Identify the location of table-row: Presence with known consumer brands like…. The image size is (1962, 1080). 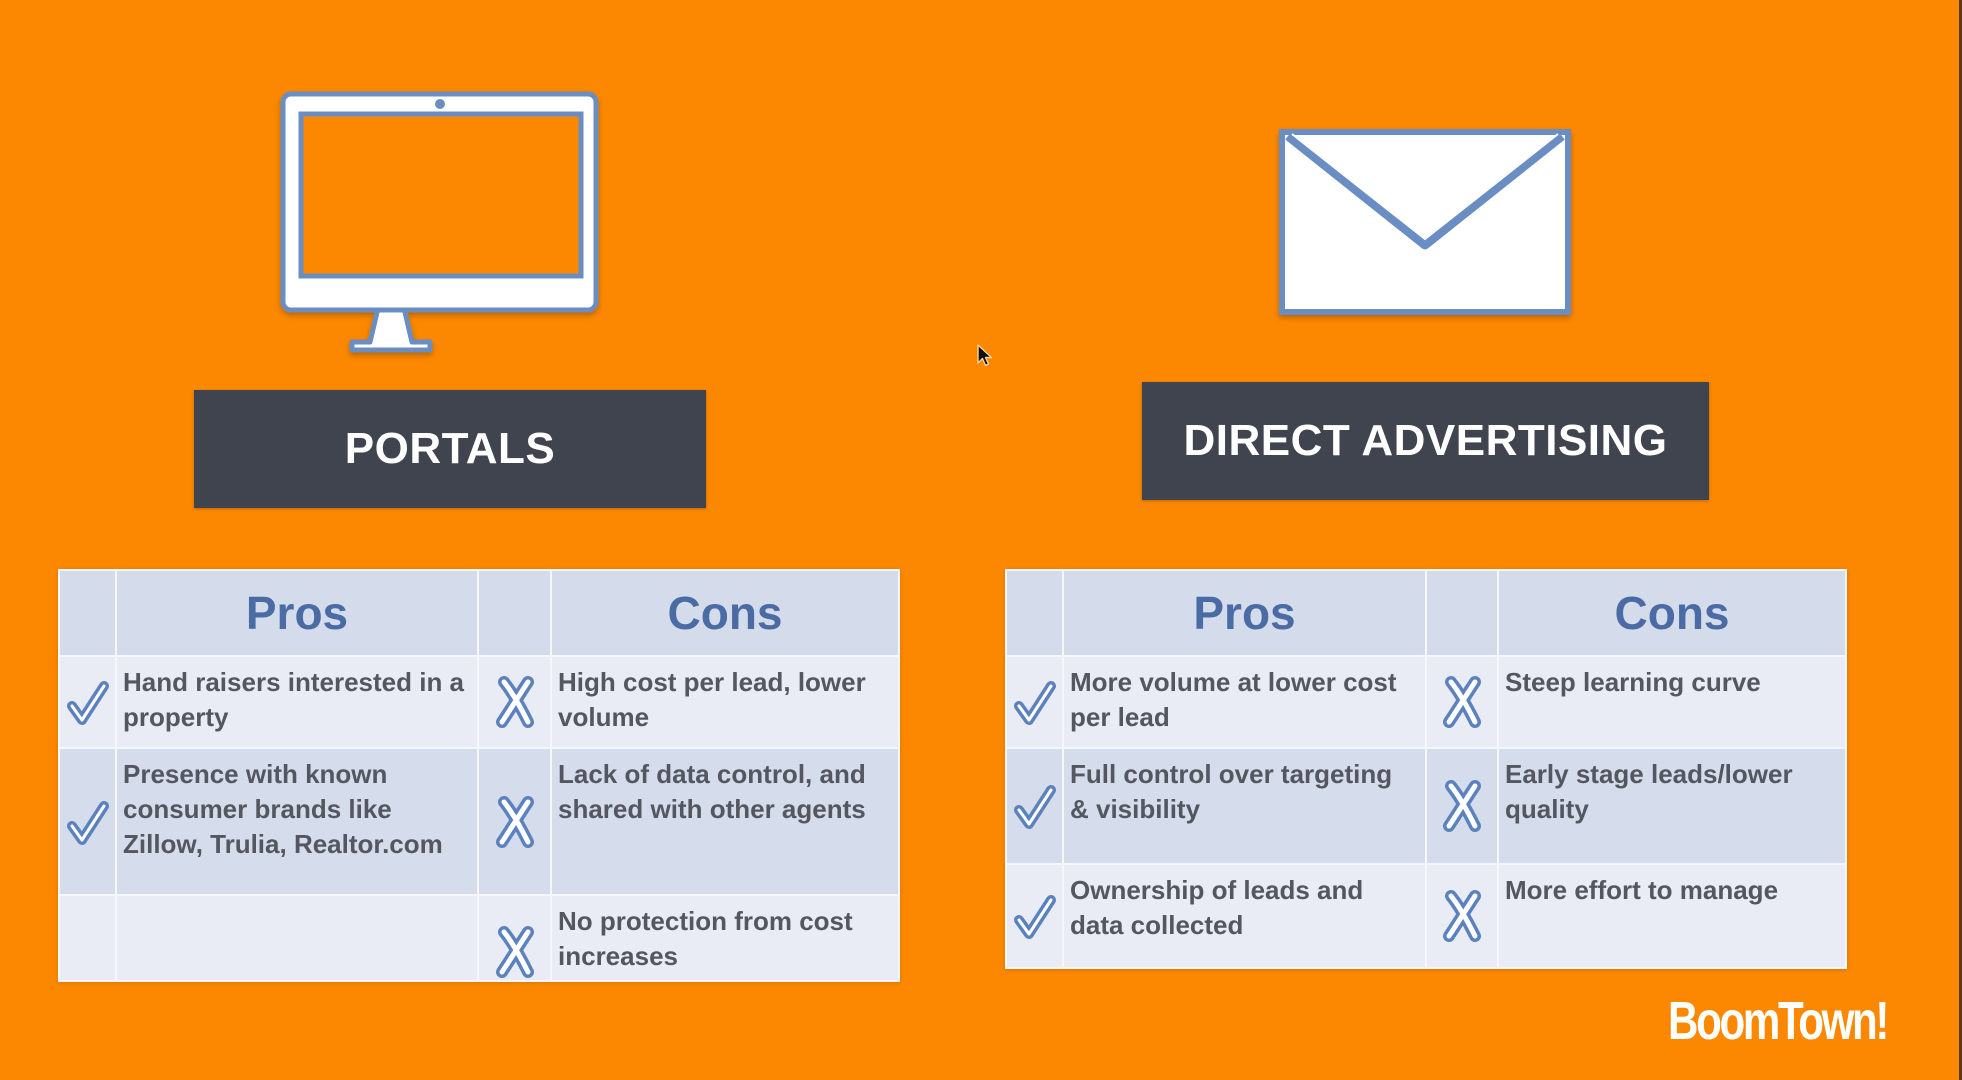
(479, 821).